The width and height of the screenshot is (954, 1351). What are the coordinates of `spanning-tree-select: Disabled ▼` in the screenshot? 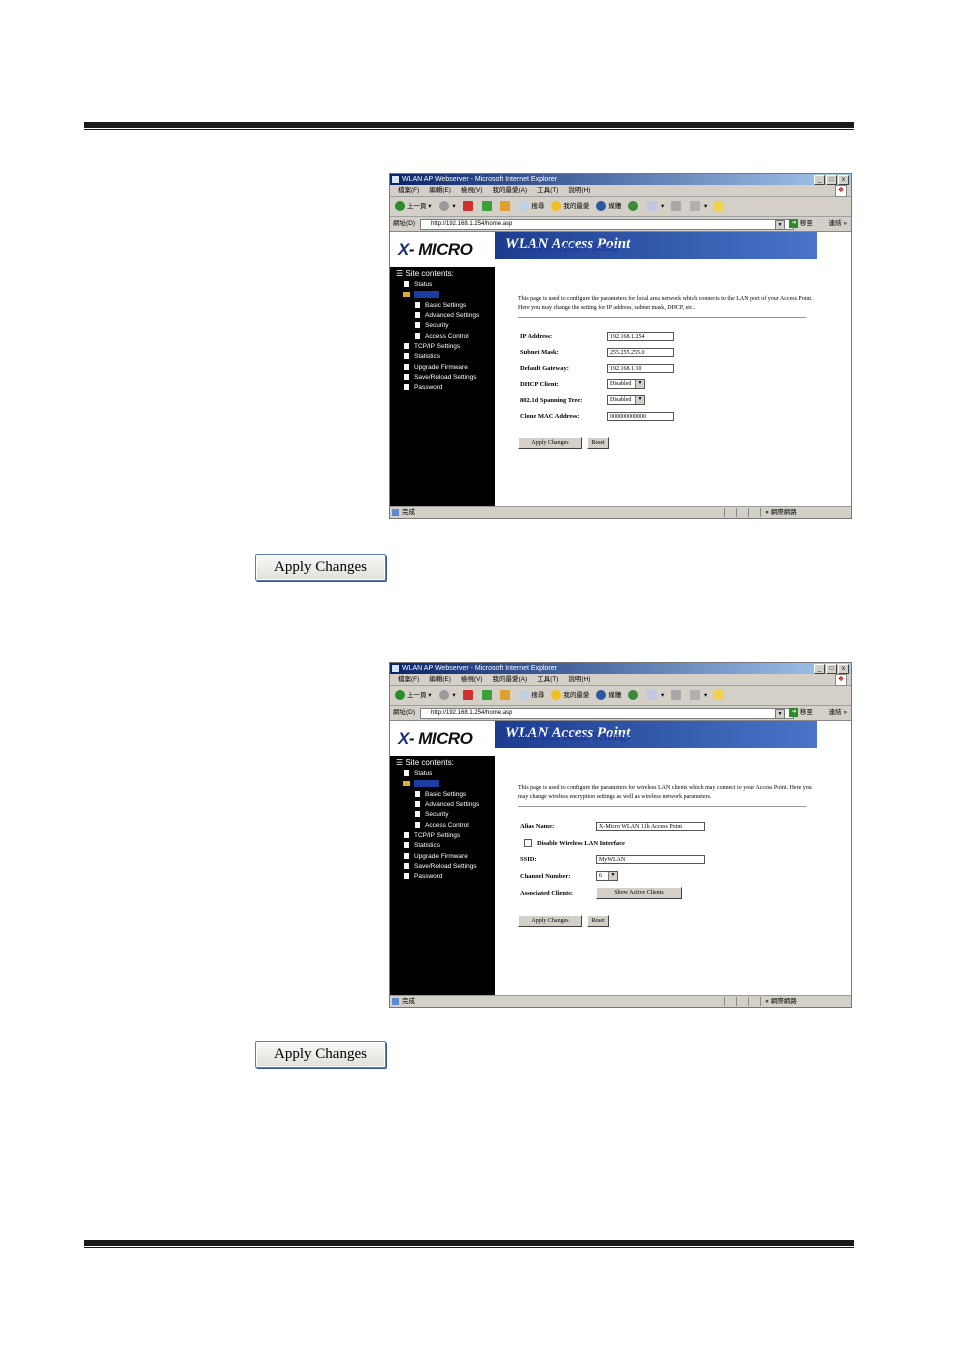 It's located at (626, 400).